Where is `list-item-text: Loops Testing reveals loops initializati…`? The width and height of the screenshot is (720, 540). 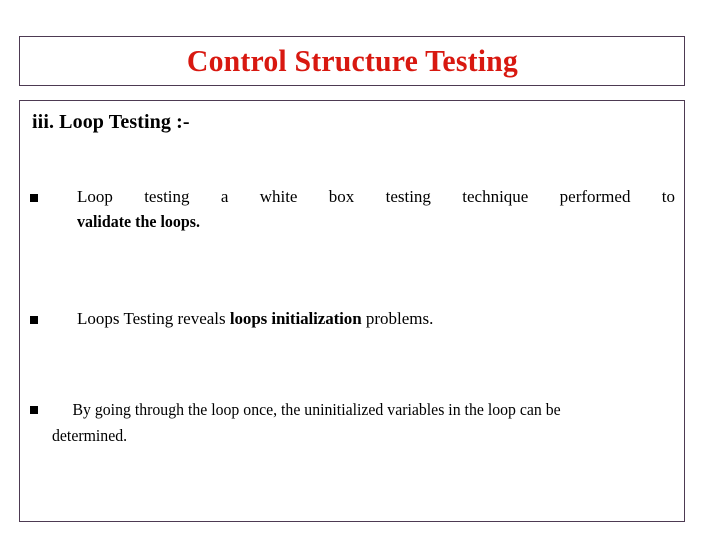
list-item-text: Loops Testing reveals loops initializati… is located at coordinates (376, 319).